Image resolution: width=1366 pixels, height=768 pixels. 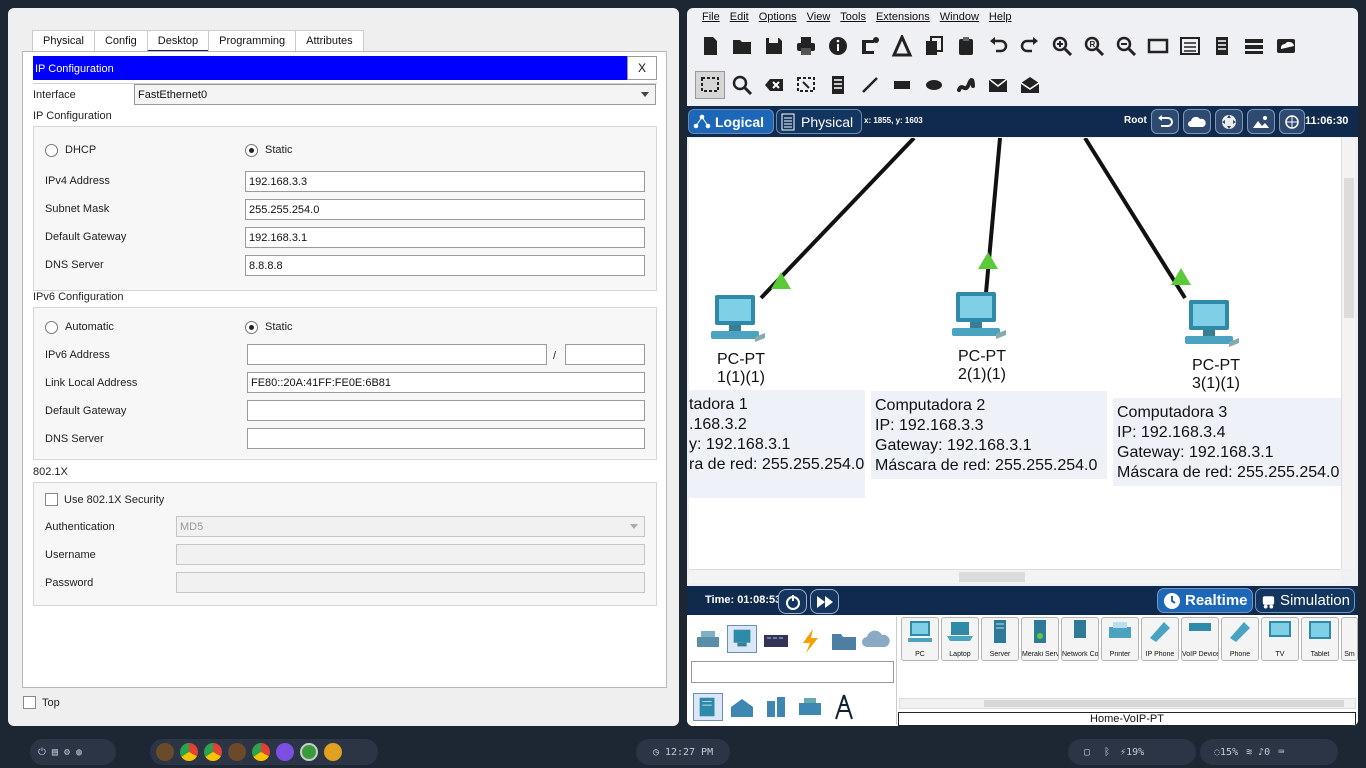 I want to click on device-tv: TV, so click(x=1280, y=639).